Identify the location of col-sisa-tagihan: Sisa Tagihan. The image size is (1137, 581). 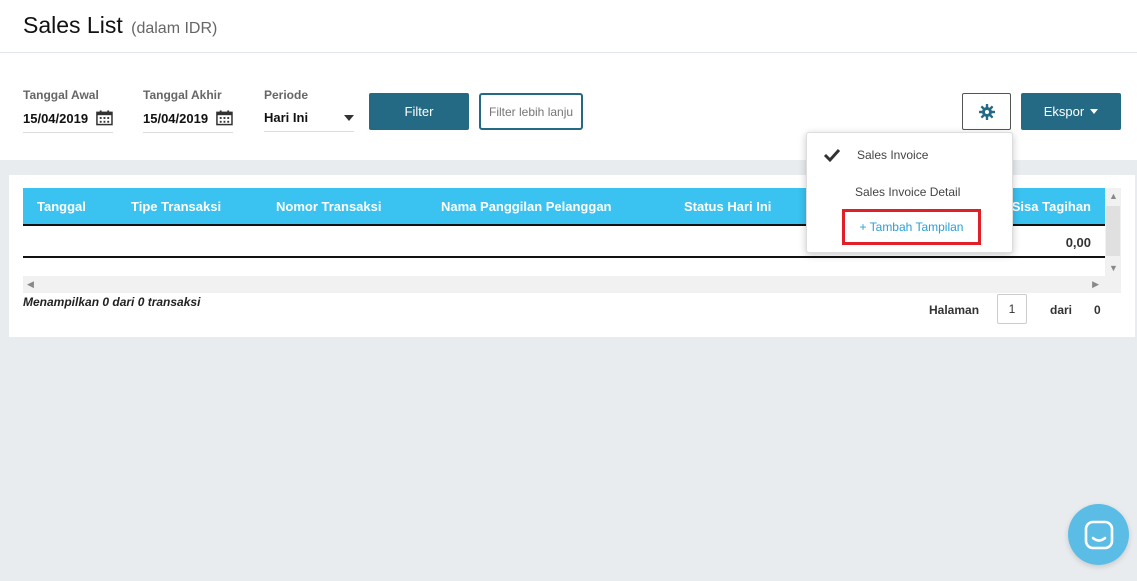
(1051, 206).